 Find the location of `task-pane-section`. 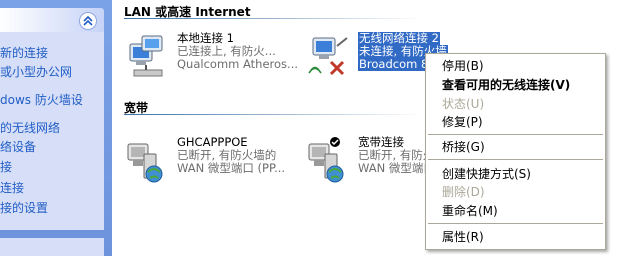

task-pane-section is located at coordinates (52, 247).